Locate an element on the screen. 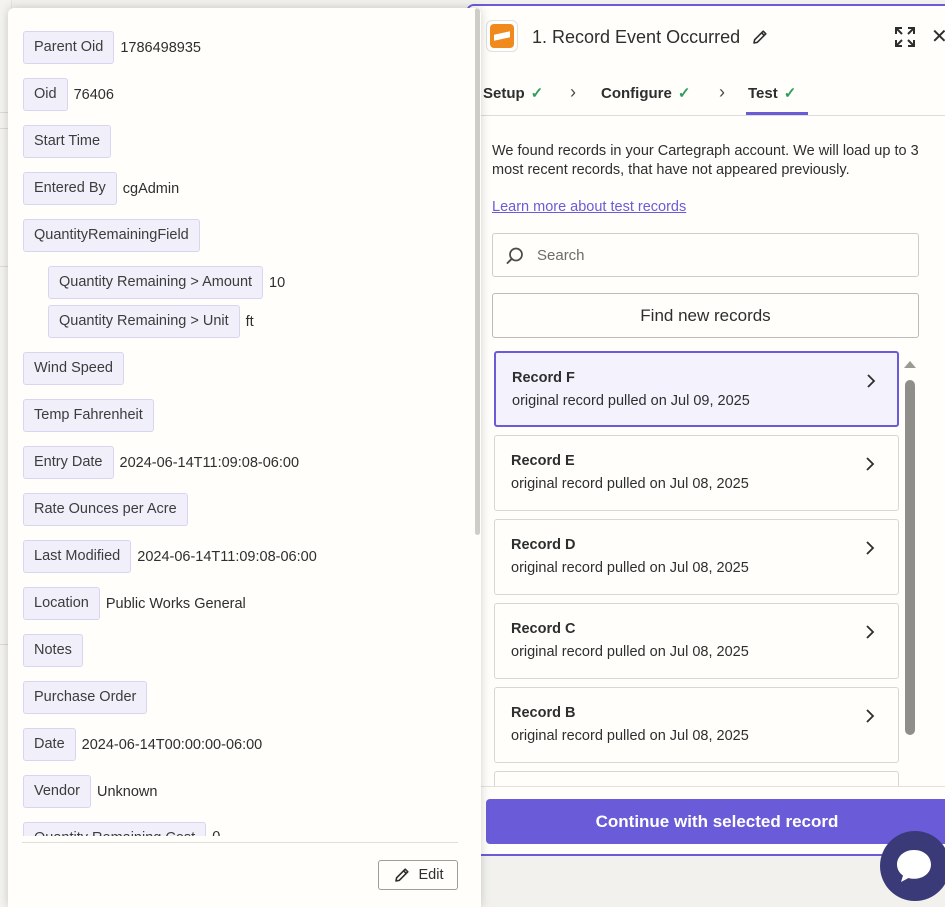 This screenshot has width=945, height=907. field-vendor: Vendor Unknown is located at coordinates (90, 791).